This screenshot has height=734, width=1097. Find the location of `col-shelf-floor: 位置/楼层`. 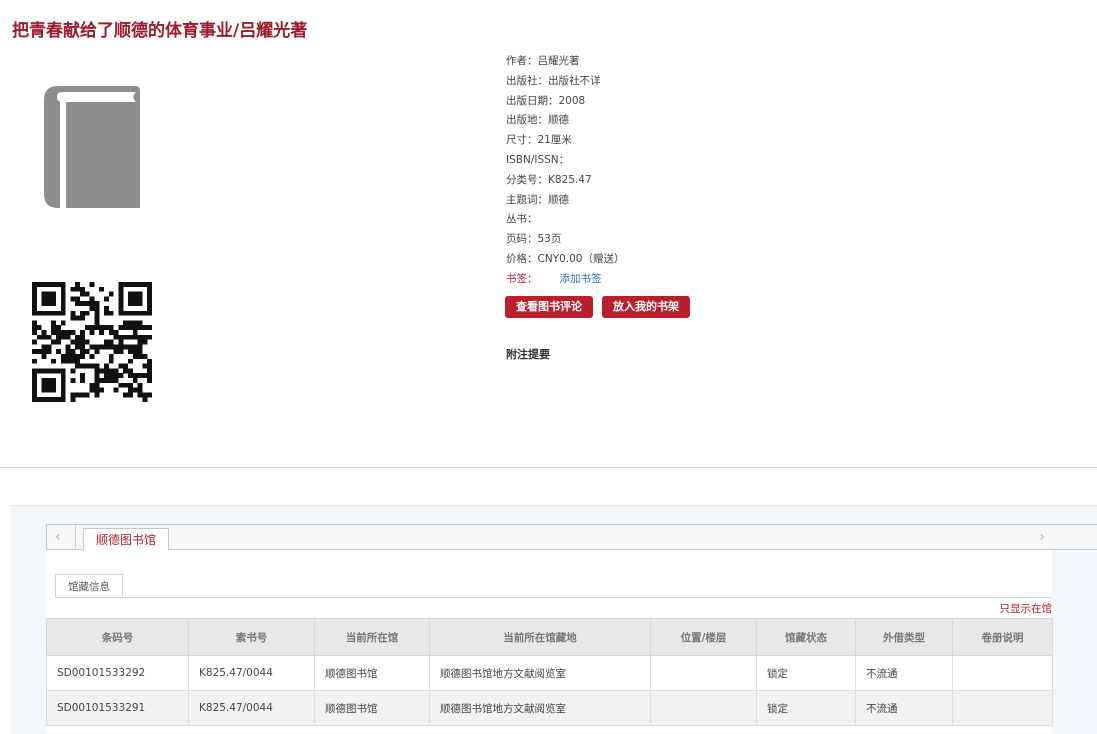

col-shelf-floor: 位置/楼层 is located at coordinates (703, 637).